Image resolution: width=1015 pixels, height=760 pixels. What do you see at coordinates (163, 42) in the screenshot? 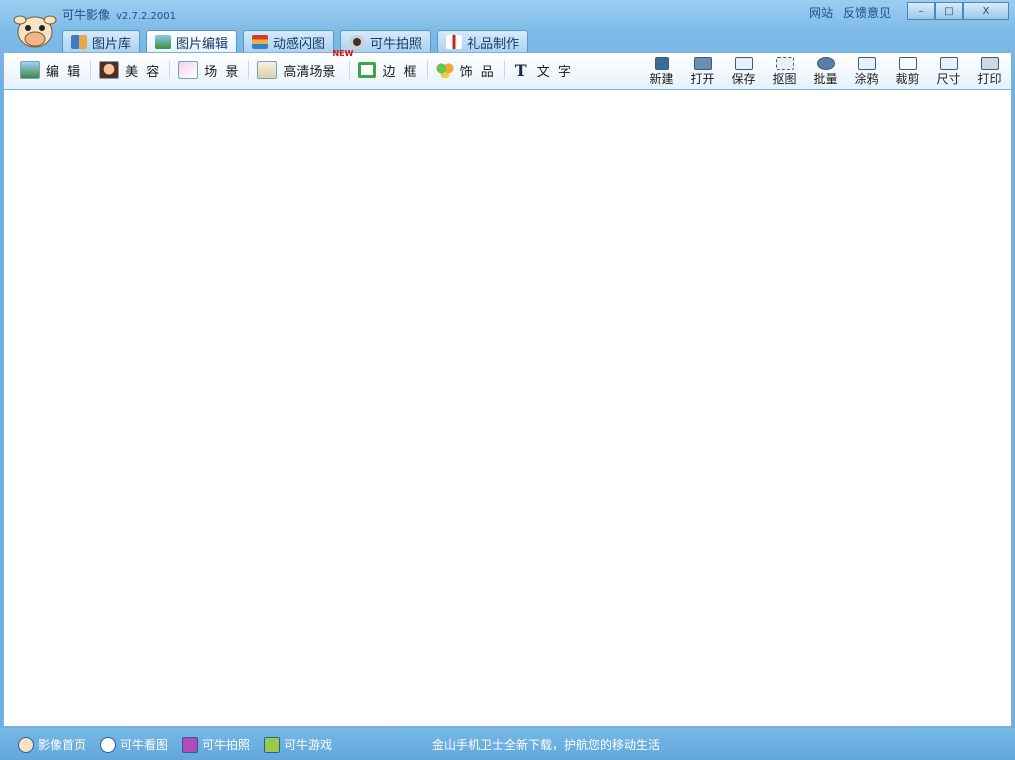
I see `image-edit-icon` at bounding box center [163, 42].